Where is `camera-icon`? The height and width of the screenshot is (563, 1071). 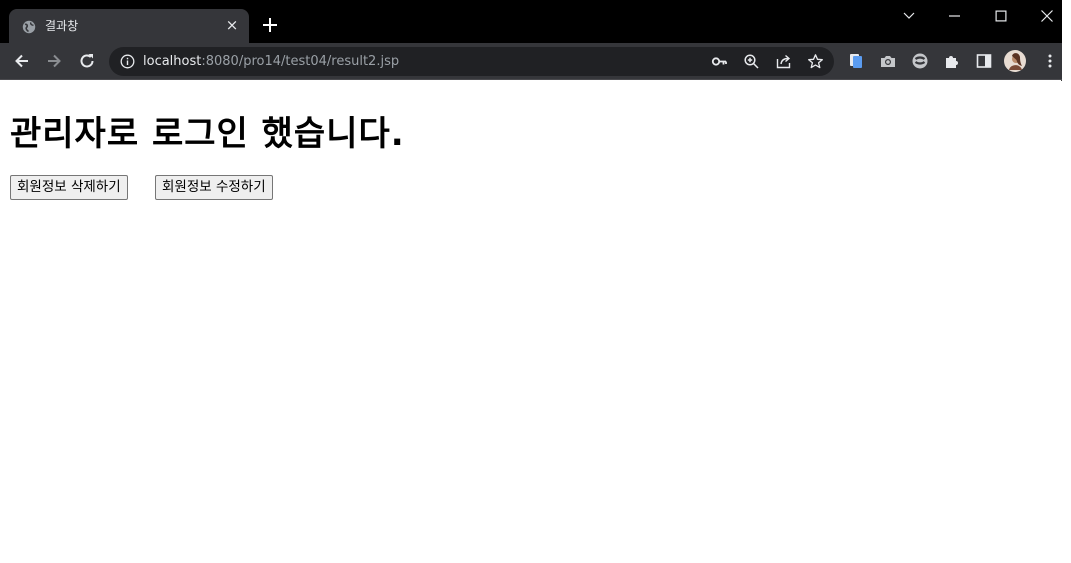
camera-icon is located at coordinates (888, 61).